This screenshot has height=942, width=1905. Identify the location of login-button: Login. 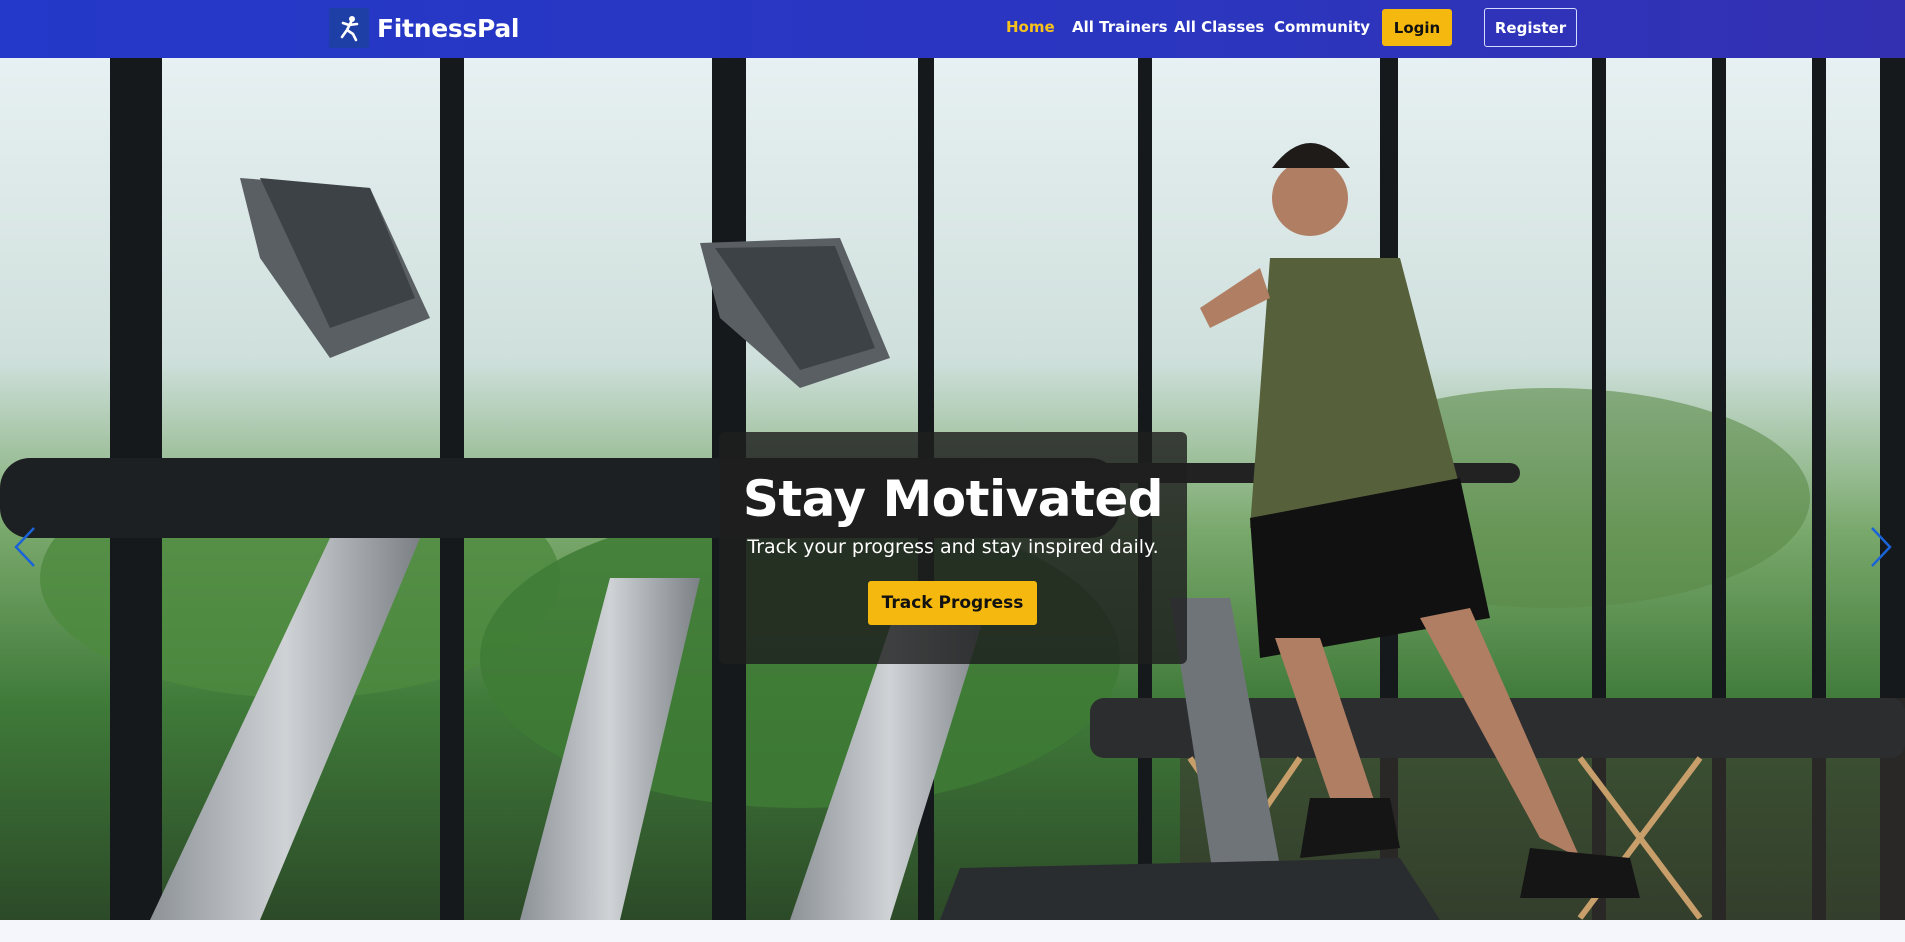
(1417, 27).